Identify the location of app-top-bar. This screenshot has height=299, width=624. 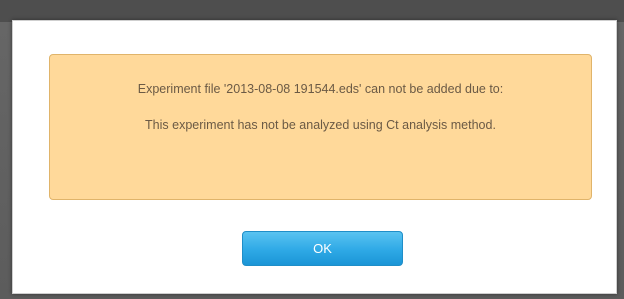
(312, 11).